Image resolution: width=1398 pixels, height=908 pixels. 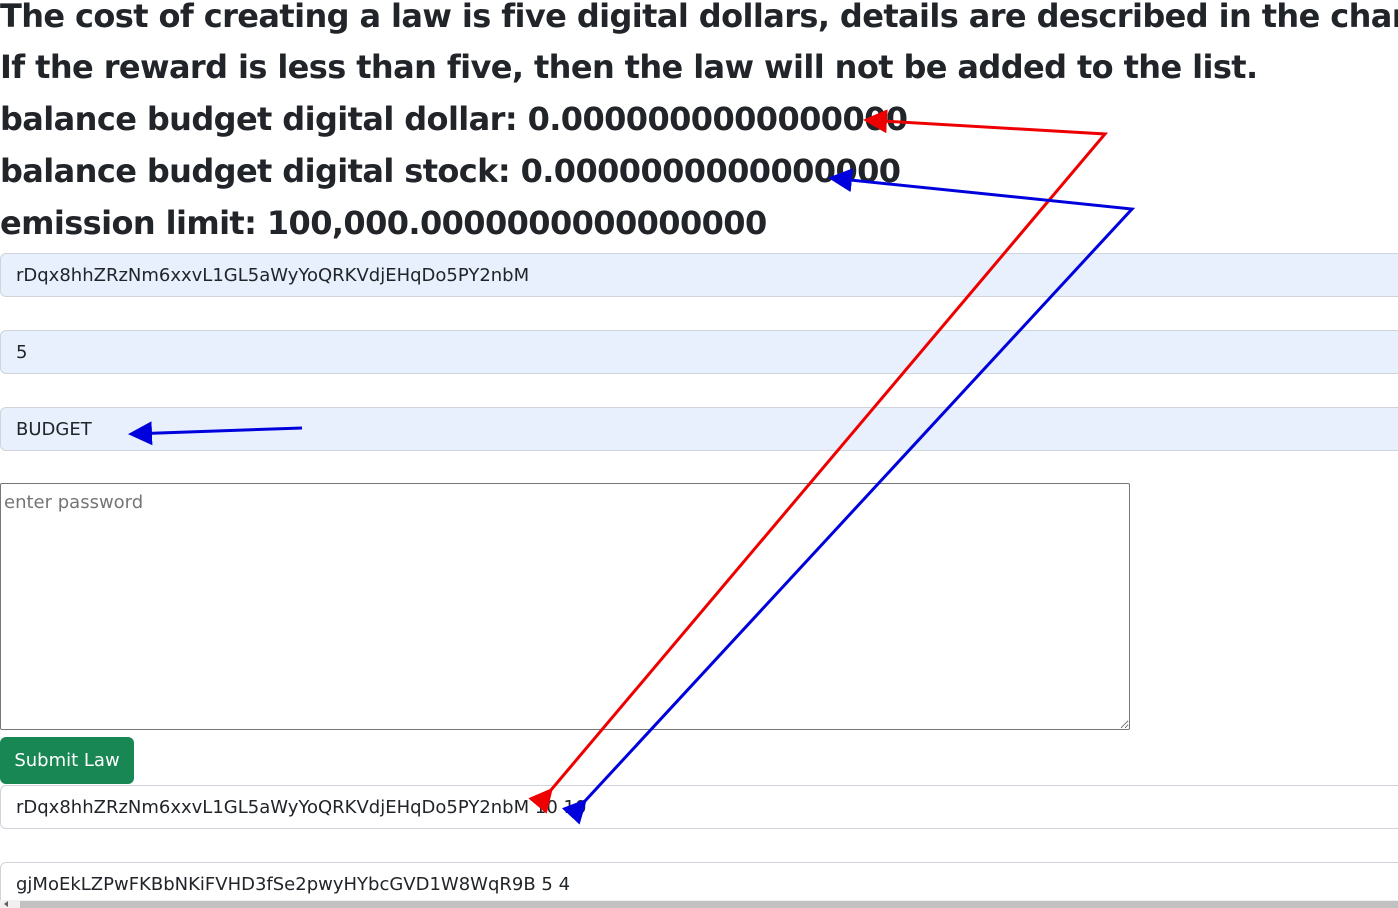 I want to click on emission-limit: emission limit: 100,000.0000000000000000, so click(x=383, y=223).